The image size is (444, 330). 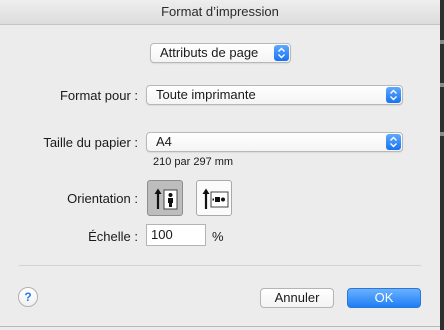 What do you see at coordinates (220, 265) in the screenshot?
I see `divider` at bounding box center [220, 265].